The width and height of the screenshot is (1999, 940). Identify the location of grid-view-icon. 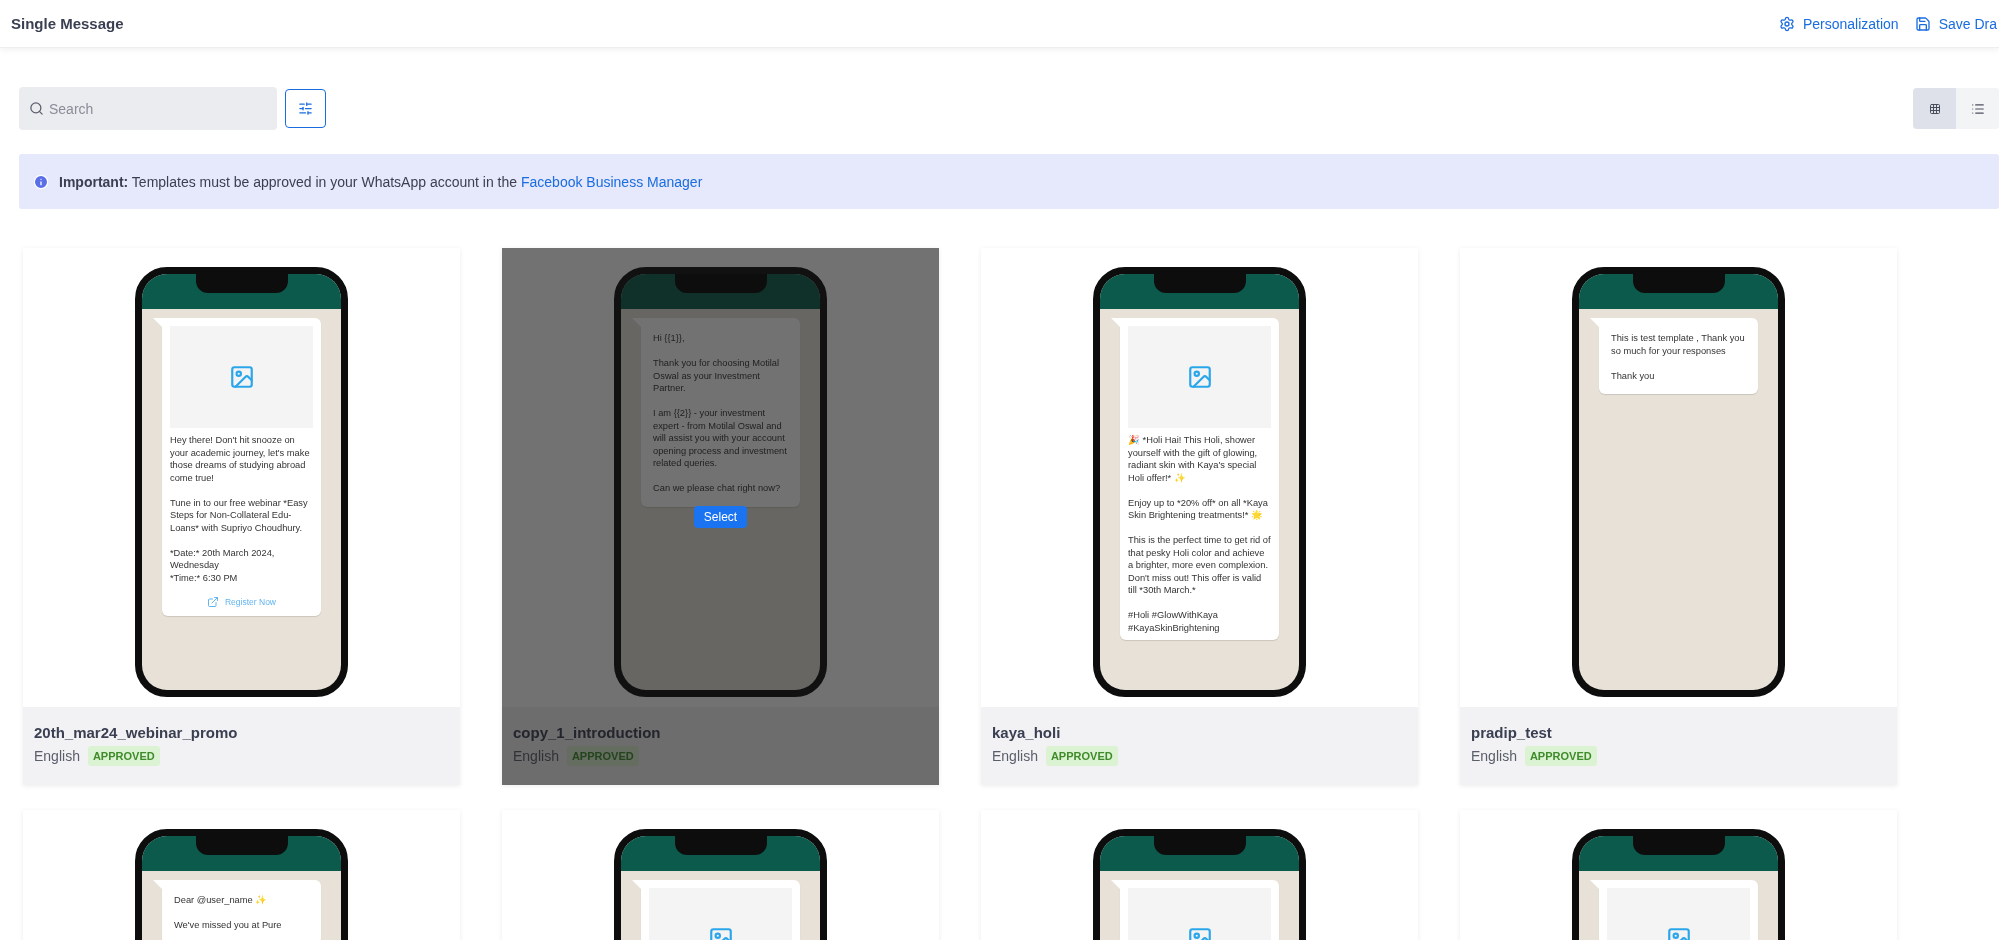
(1934, 108).